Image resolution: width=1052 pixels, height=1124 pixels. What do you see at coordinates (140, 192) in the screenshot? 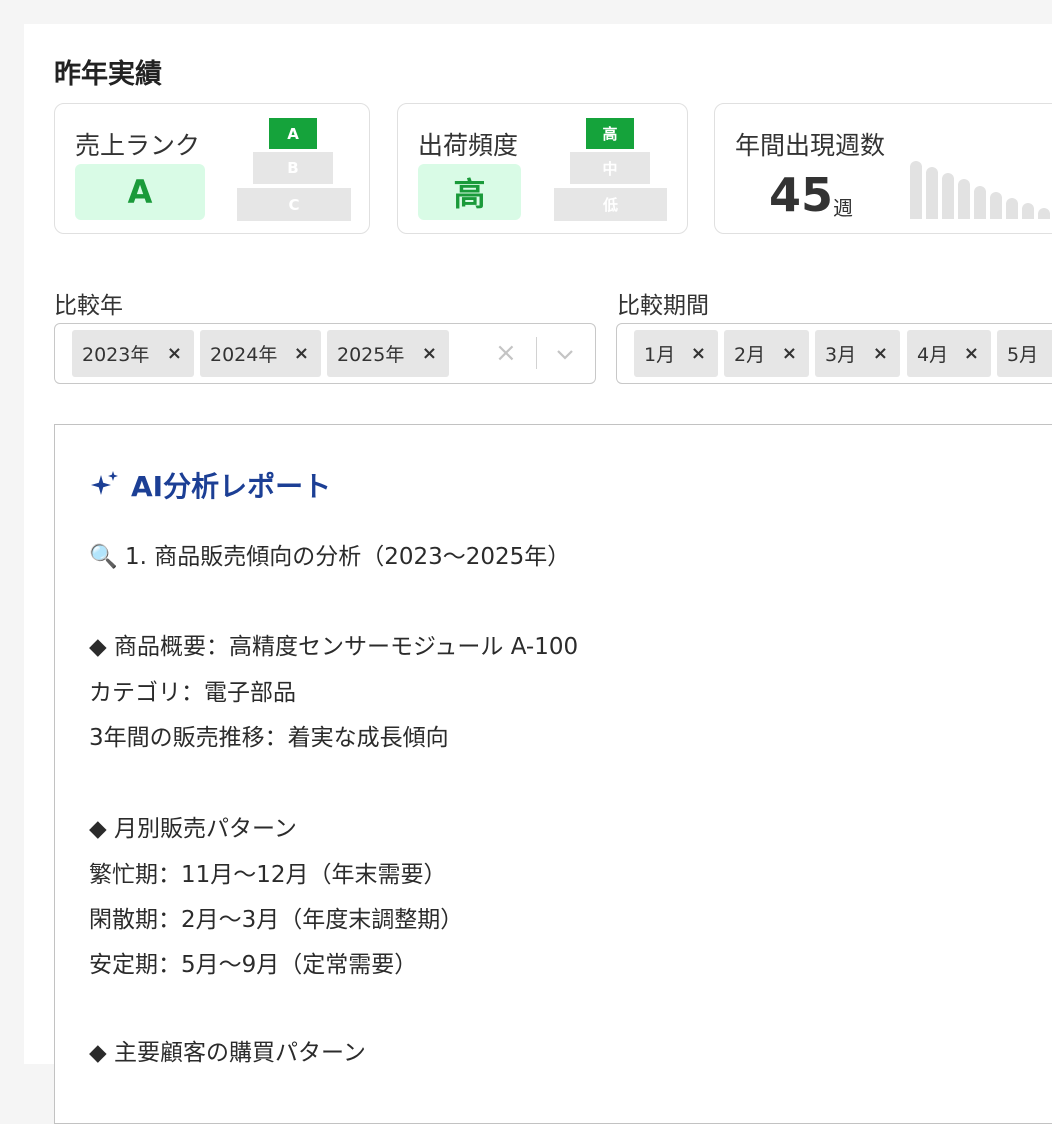
I see `sales-rank-value: A` at bounding box center [140, 192].